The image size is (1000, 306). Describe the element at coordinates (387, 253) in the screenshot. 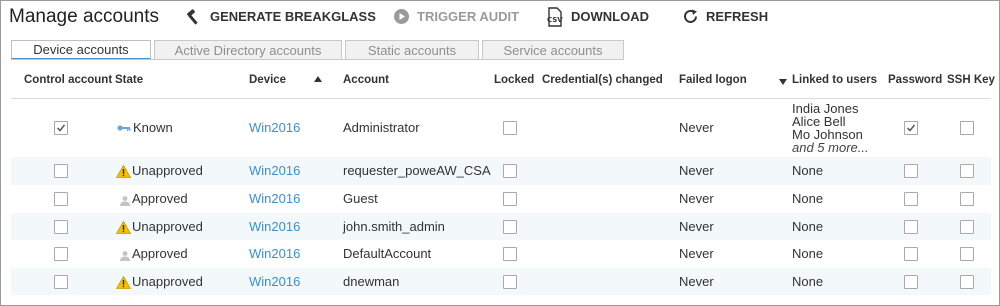

I see `account-name: DefaultAccount` at that location.